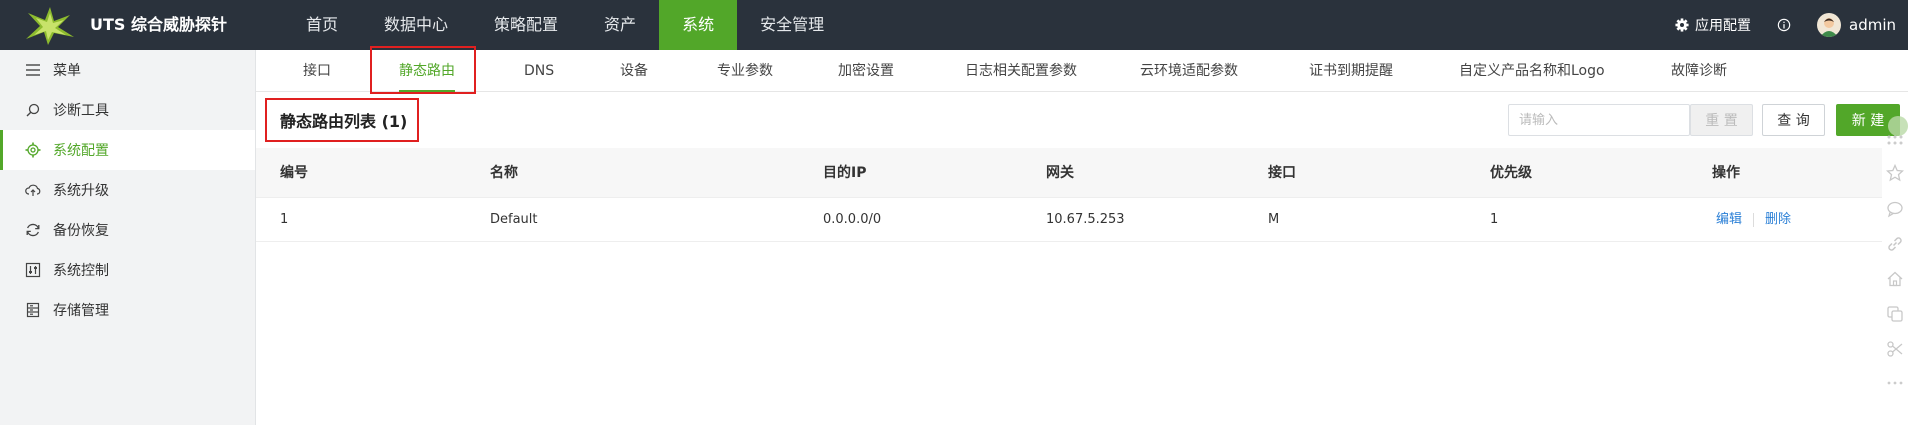  What do you see at coordinates (1895, 349) in the screenshot?
I see `scissors-icon` at bounding box center [1895, 349].